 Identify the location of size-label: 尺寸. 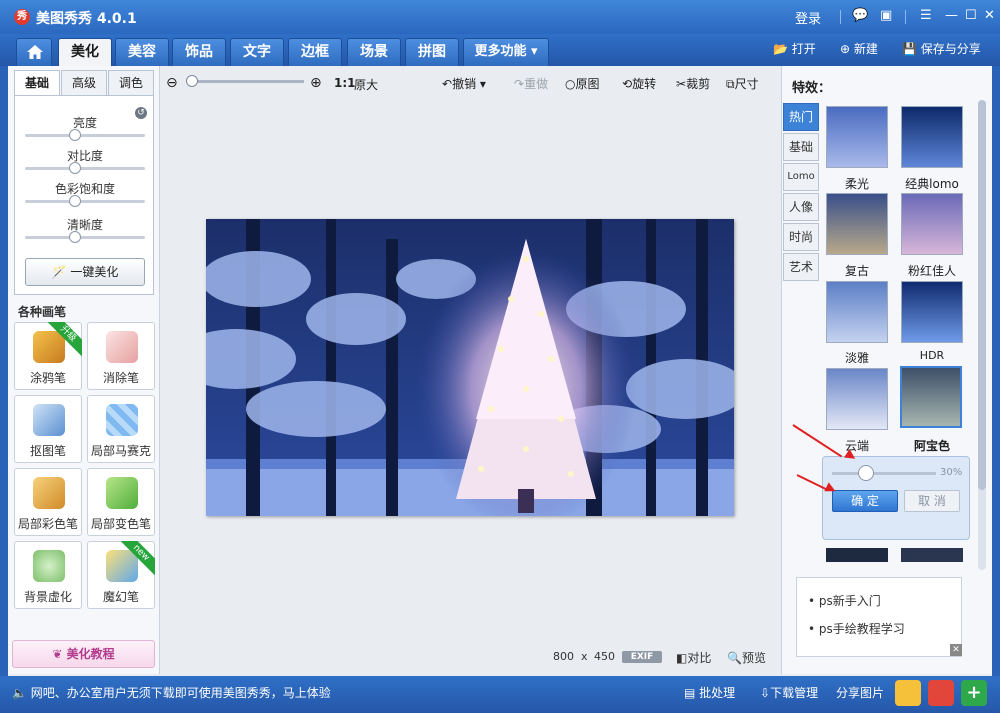
(746, 84).